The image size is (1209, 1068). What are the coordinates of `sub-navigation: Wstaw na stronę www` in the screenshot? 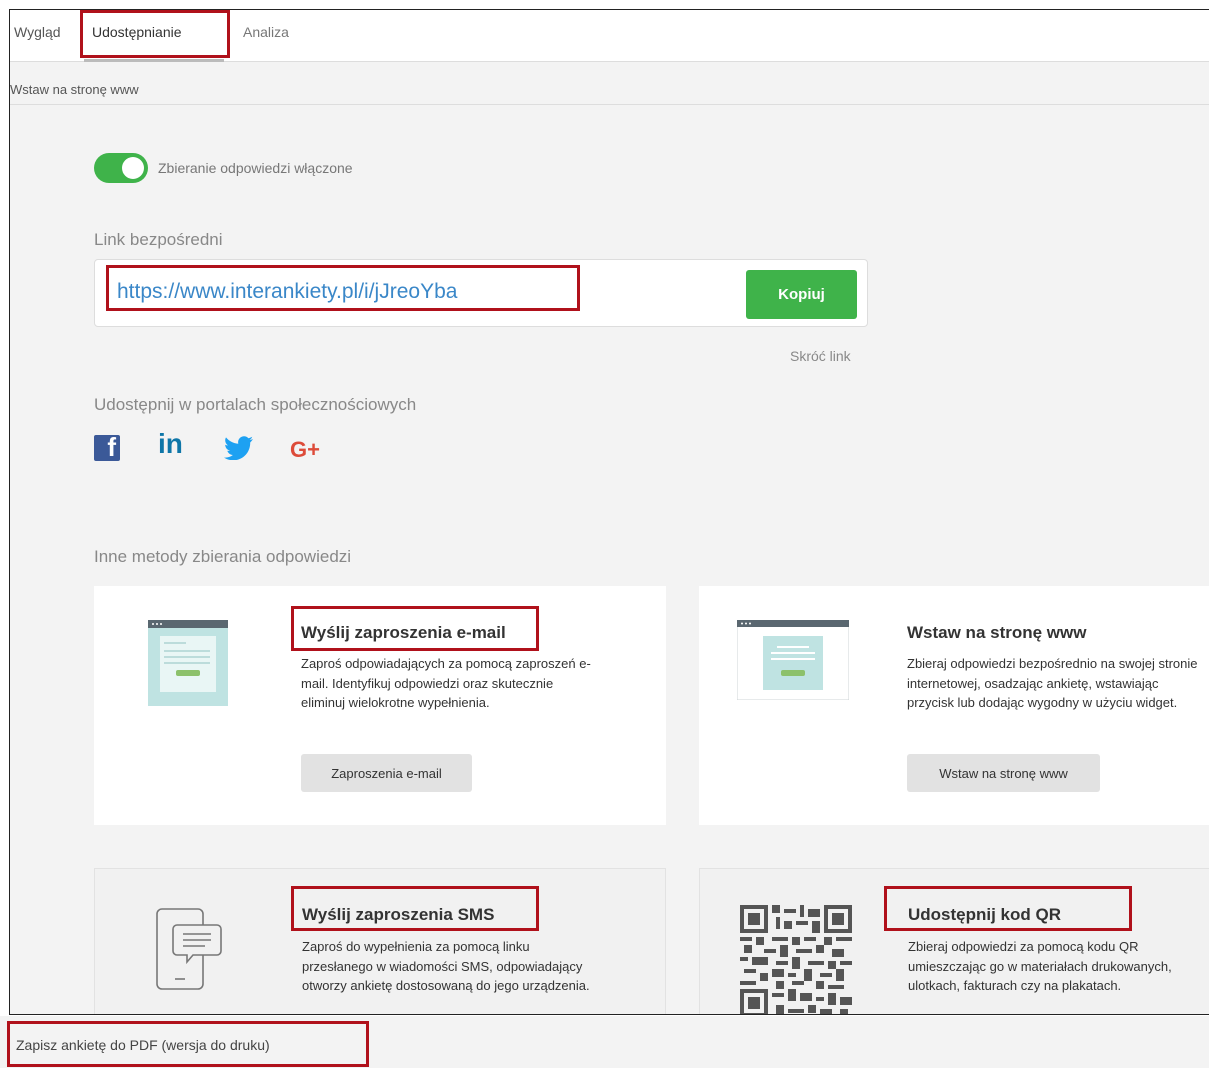 It's located at (609, 84).